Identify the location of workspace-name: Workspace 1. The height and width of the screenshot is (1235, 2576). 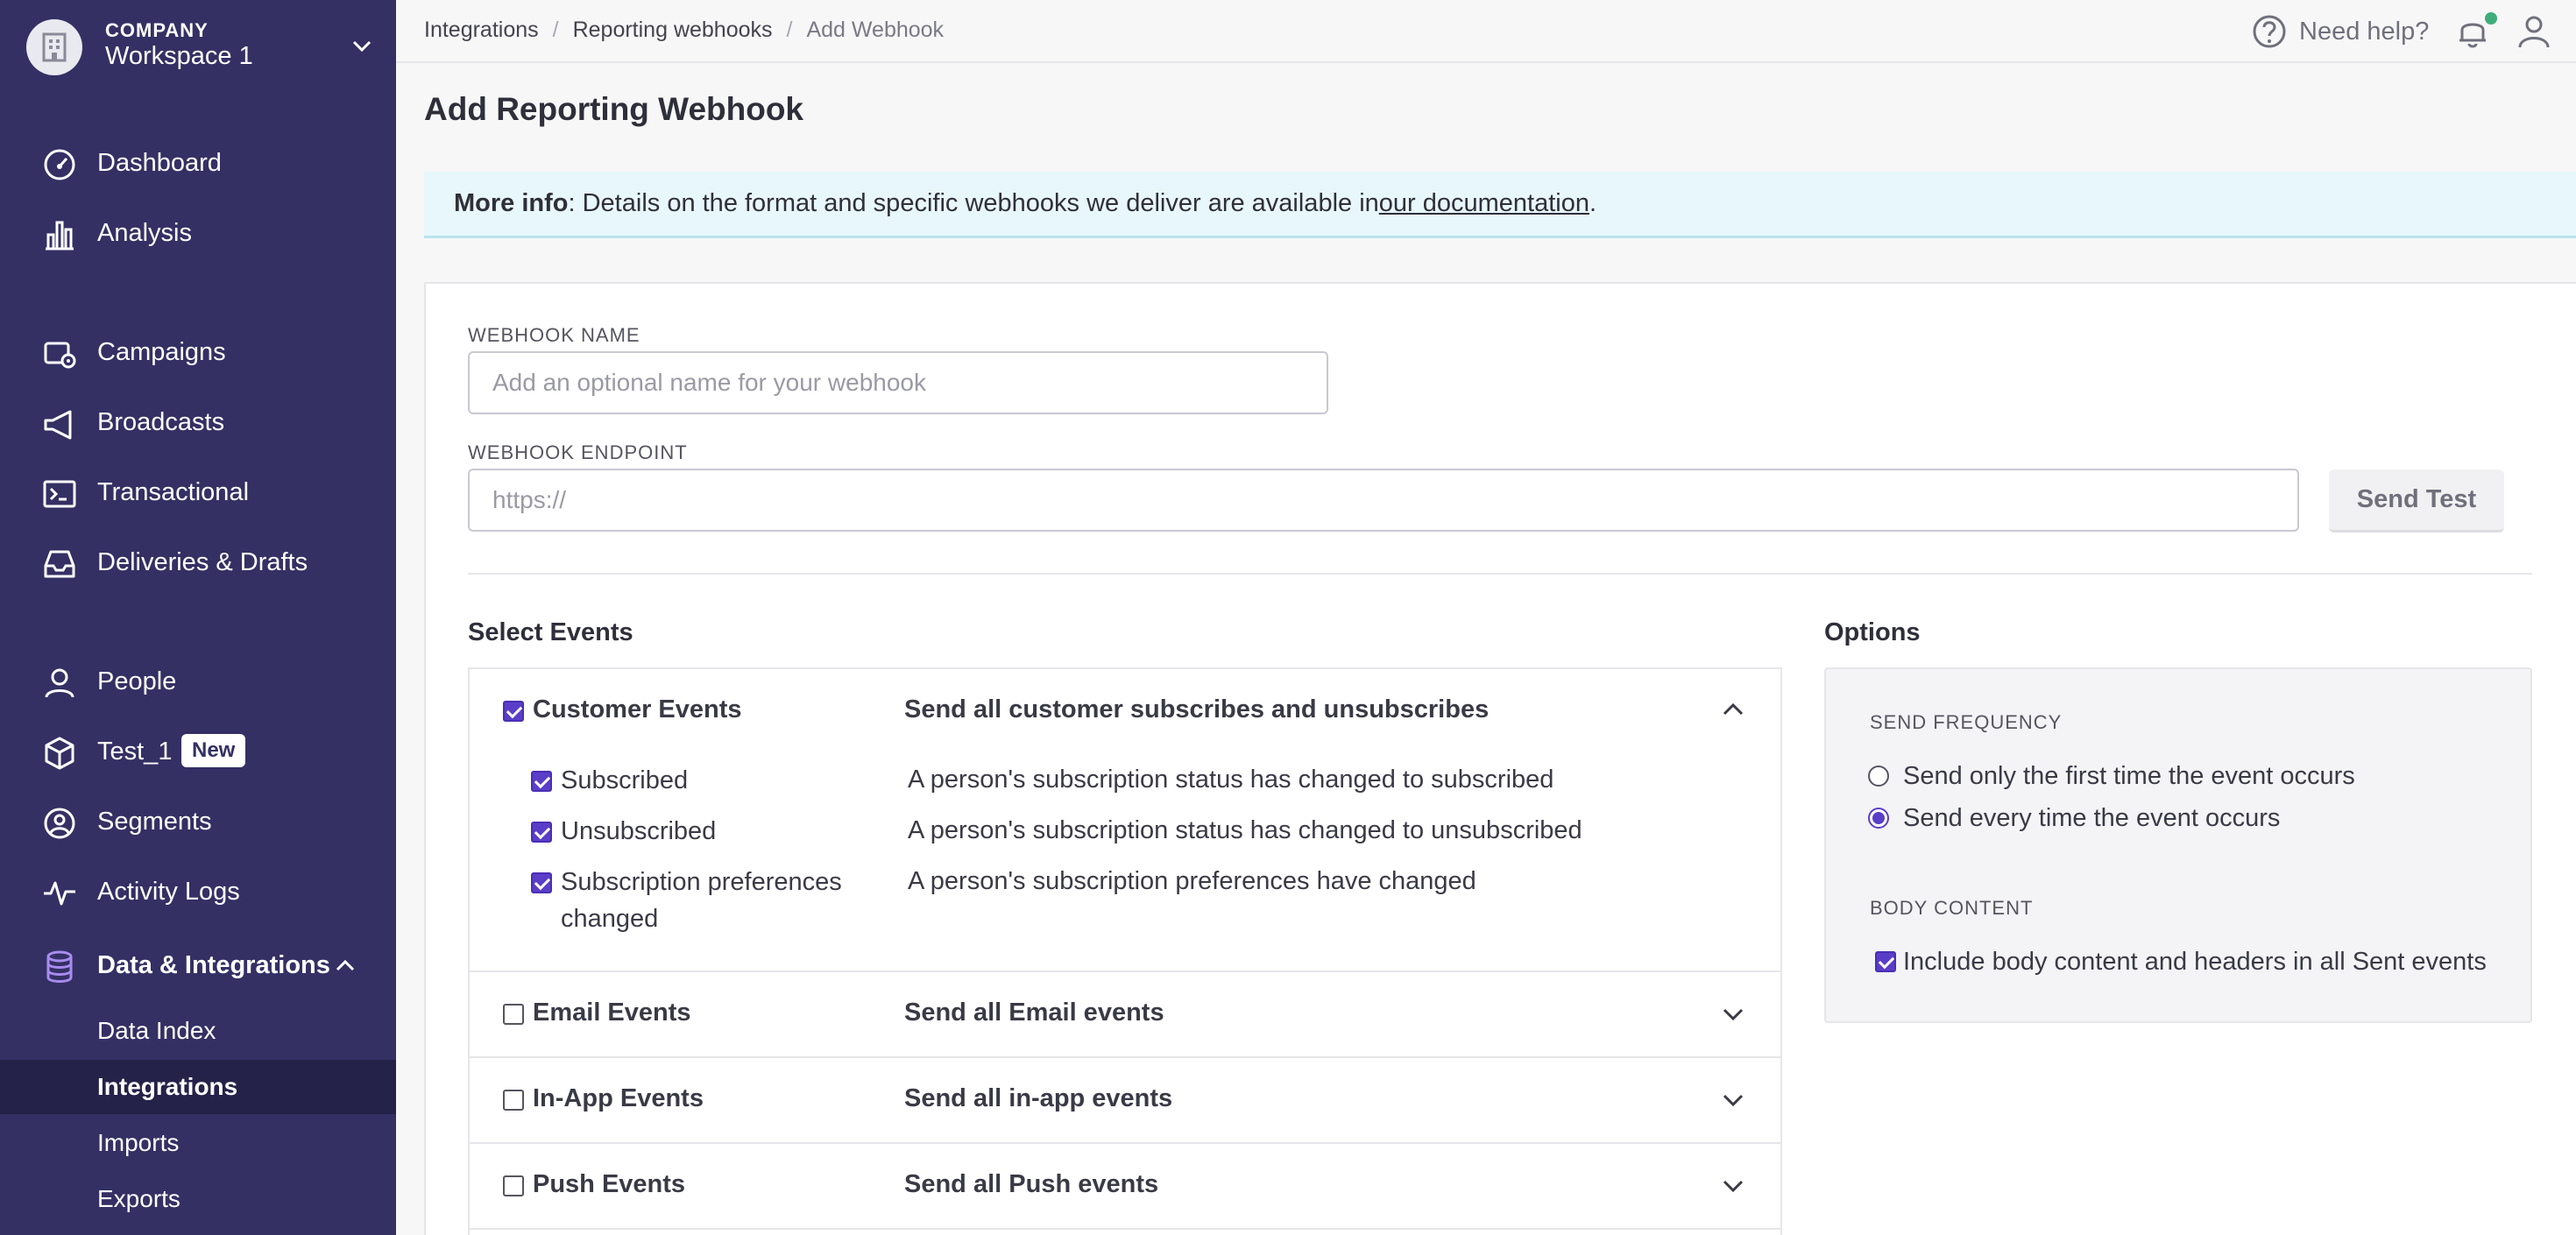
(179, 56).